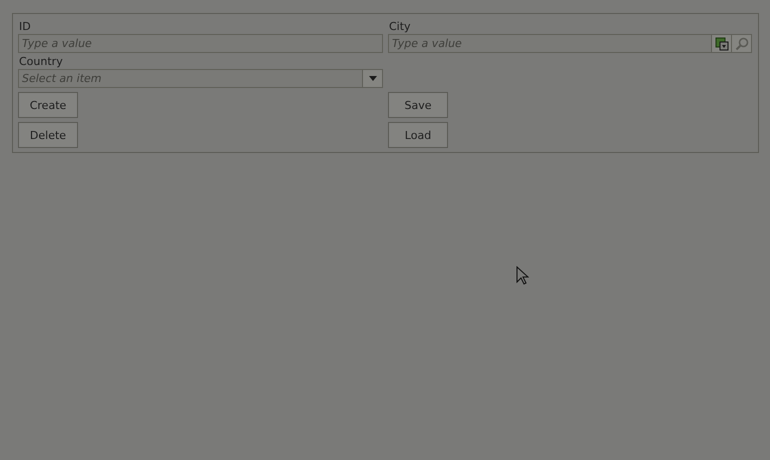 This screenshot has height=460, width=770. Describe the element at coordinates (418, 105) in the screenshot. I see `action-button: Save` at that location.